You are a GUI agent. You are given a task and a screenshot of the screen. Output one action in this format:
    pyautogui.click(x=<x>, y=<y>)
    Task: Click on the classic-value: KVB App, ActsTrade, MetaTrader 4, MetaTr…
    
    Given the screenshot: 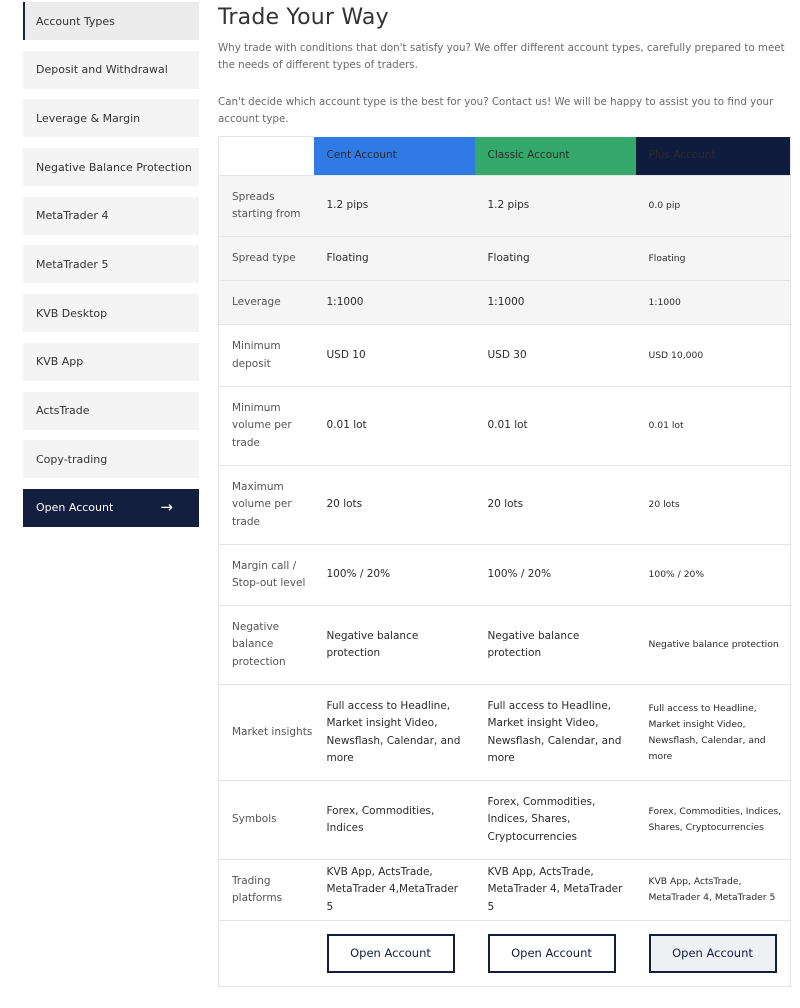 What is the action you would take?
    pyautogui.click(x=555, y=889)
    